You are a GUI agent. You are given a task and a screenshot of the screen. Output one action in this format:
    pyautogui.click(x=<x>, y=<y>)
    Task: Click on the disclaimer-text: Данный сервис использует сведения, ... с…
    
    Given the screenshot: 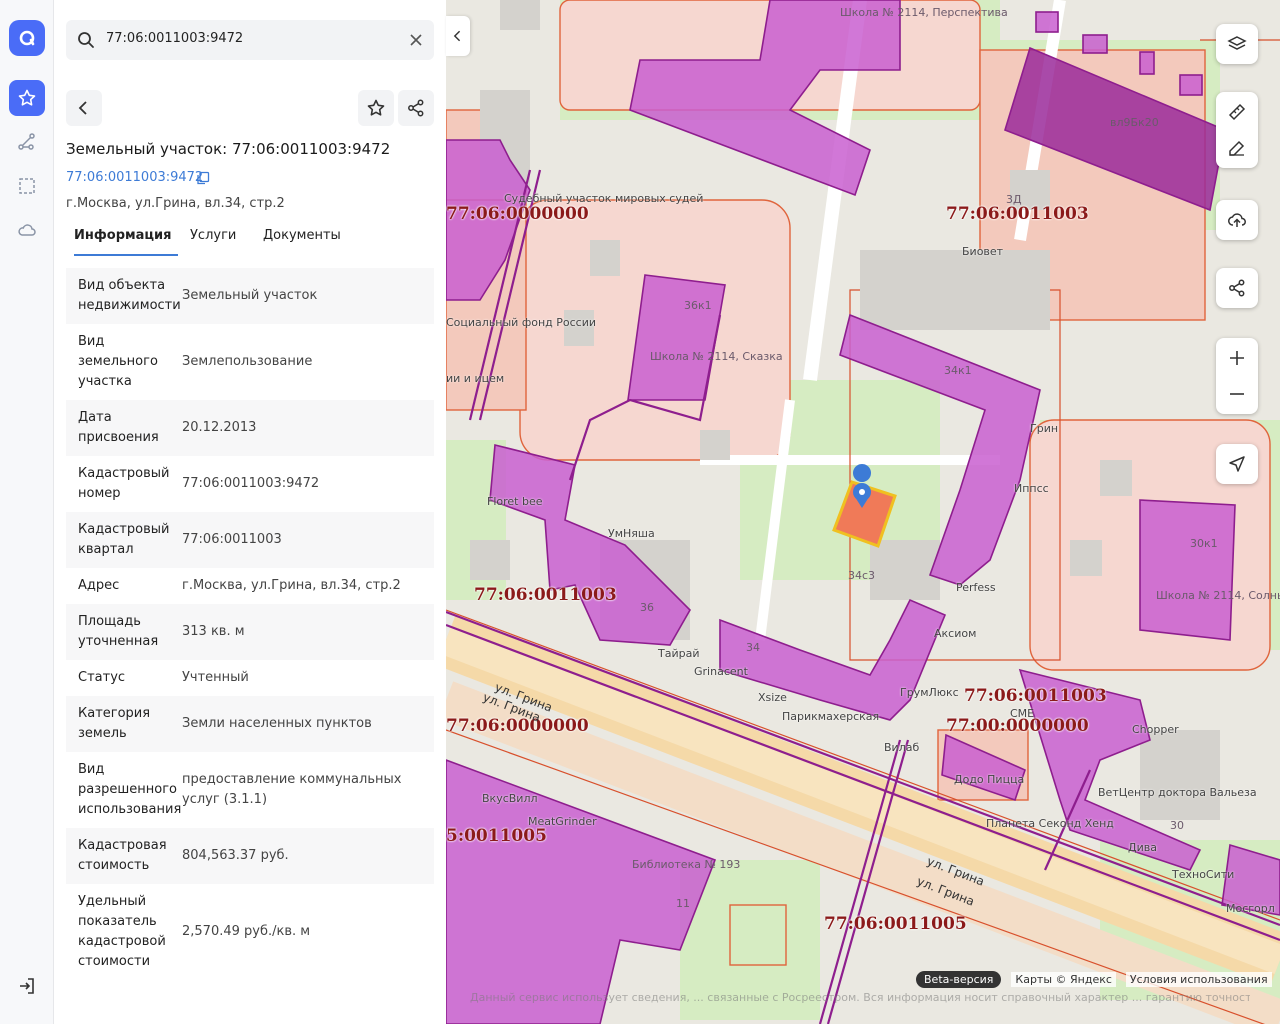 What is the action you would take?
    pyautogui.click(x=860, y=997)
    